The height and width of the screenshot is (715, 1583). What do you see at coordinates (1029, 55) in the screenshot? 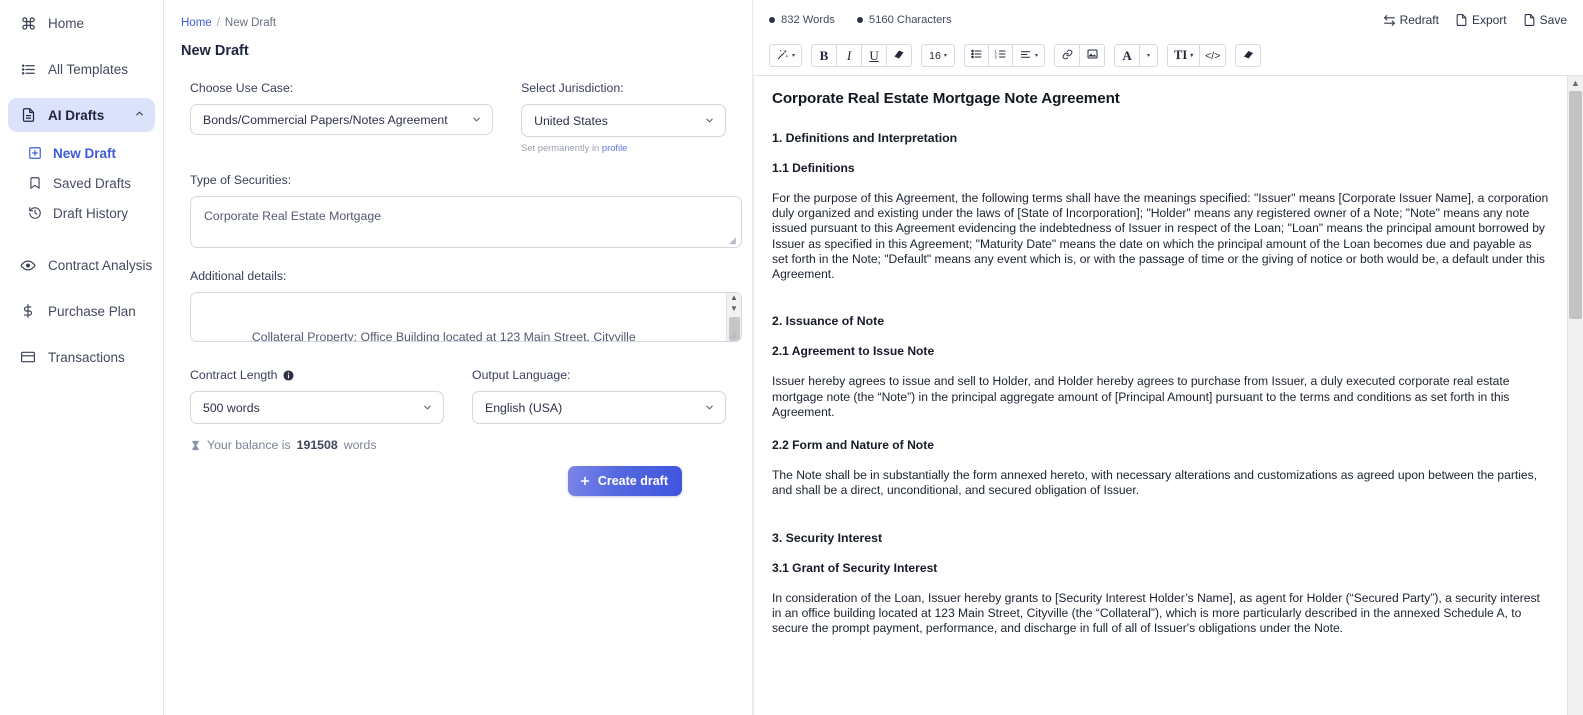
I see `align-button: ▾` at bounding box center [1029, 55].